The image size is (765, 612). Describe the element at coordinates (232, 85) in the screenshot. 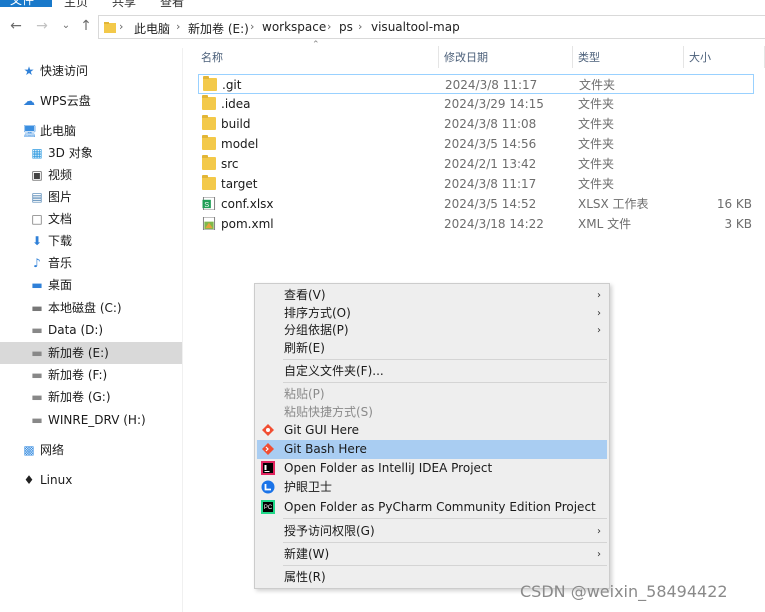

I see `file-name: .git` at that location.